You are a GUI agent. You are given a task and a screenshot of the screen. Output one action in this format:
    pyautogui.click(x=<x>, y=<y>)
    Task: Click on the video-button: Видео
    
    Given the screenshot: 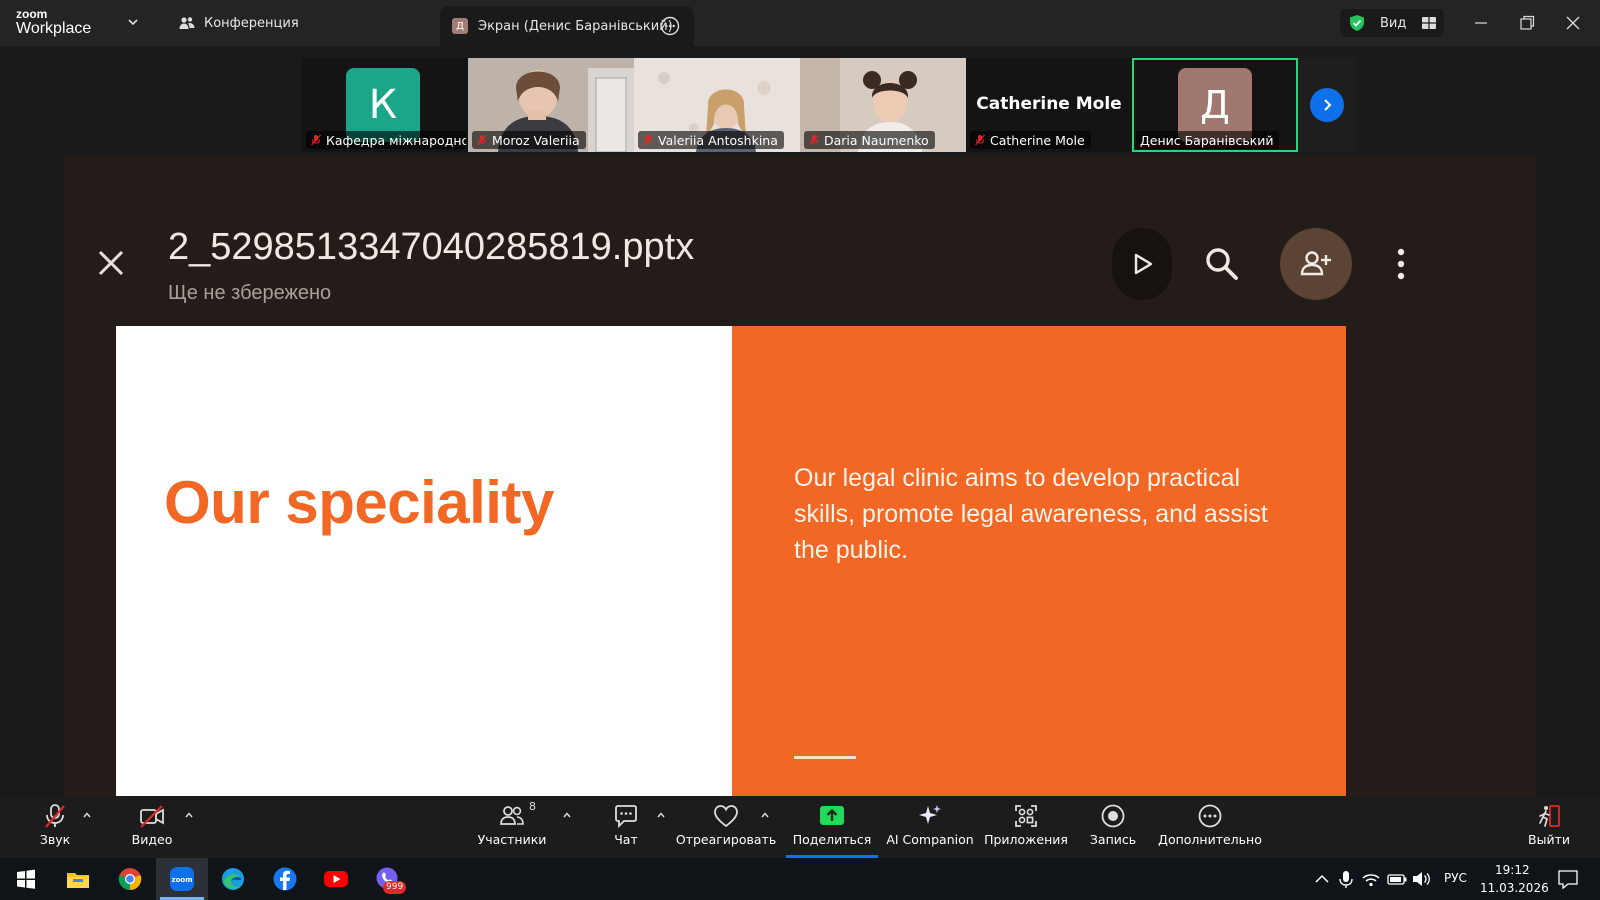 What is the action you would take?
    pyautogui.click(x=152, y=828)
    